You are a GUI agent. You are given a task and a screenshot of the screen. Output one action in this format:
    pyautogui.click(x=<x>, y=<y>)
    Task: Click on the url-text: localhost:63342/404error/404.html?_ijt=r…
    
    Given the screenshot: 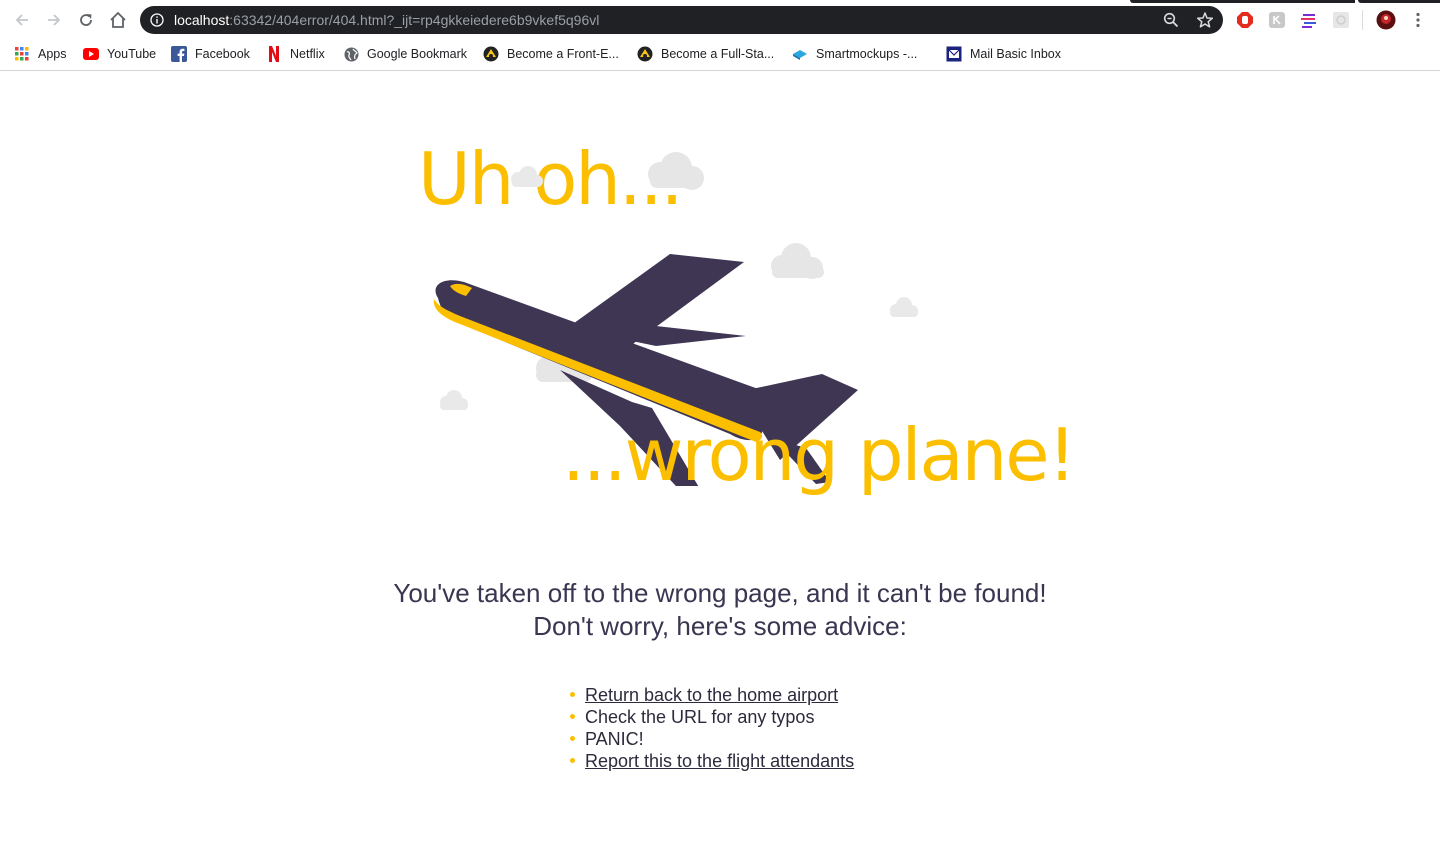 What is the action you would take?
    pyautogui.click(x=386, y=20)
    